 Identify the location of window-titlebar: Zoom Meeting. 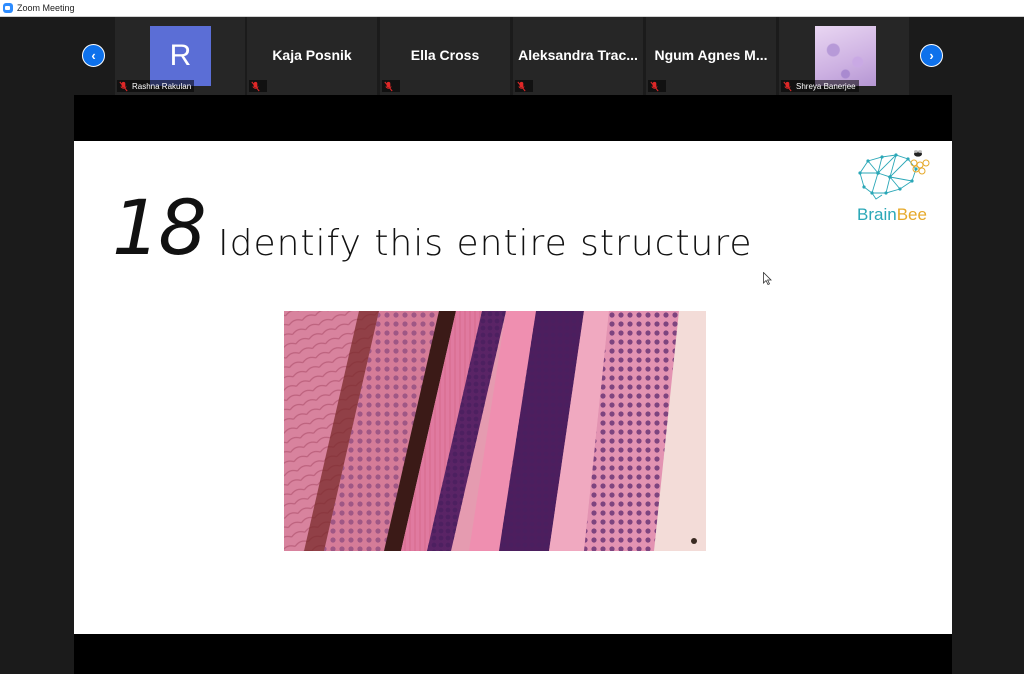
(512, 8).